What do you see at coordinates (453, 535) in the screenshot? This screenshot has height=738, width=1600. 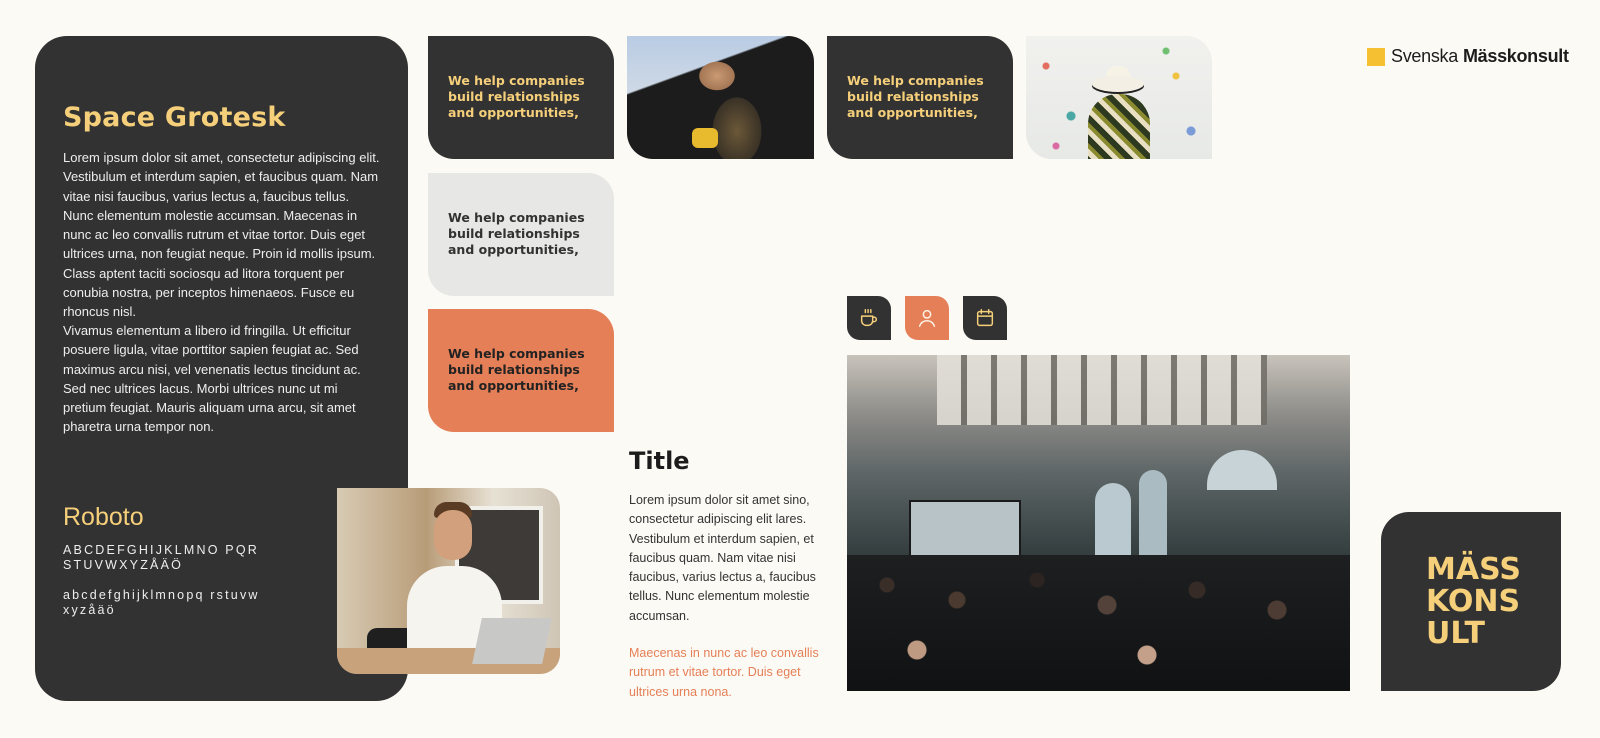 I see `face-shape` at bounding box center [453, 535].